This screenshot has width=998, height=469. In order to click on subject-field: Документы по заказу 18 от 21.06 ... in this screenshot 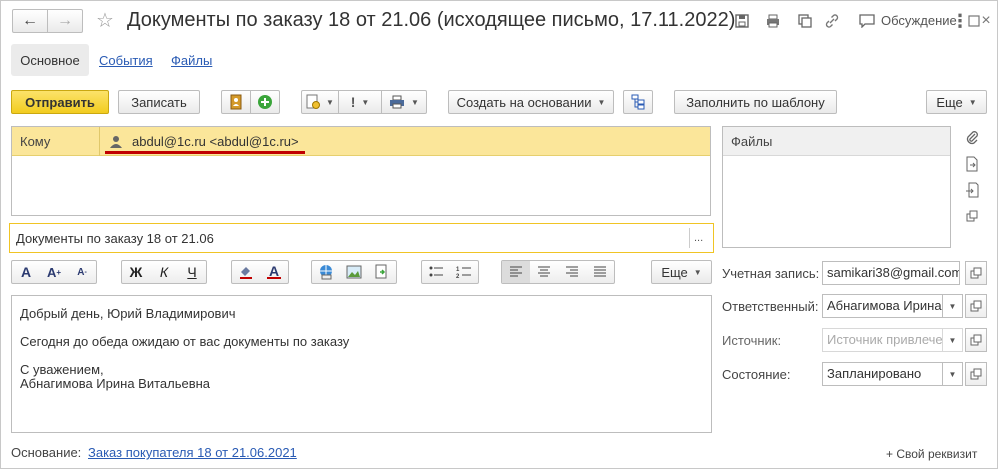, I will do `click(361, 238)`.